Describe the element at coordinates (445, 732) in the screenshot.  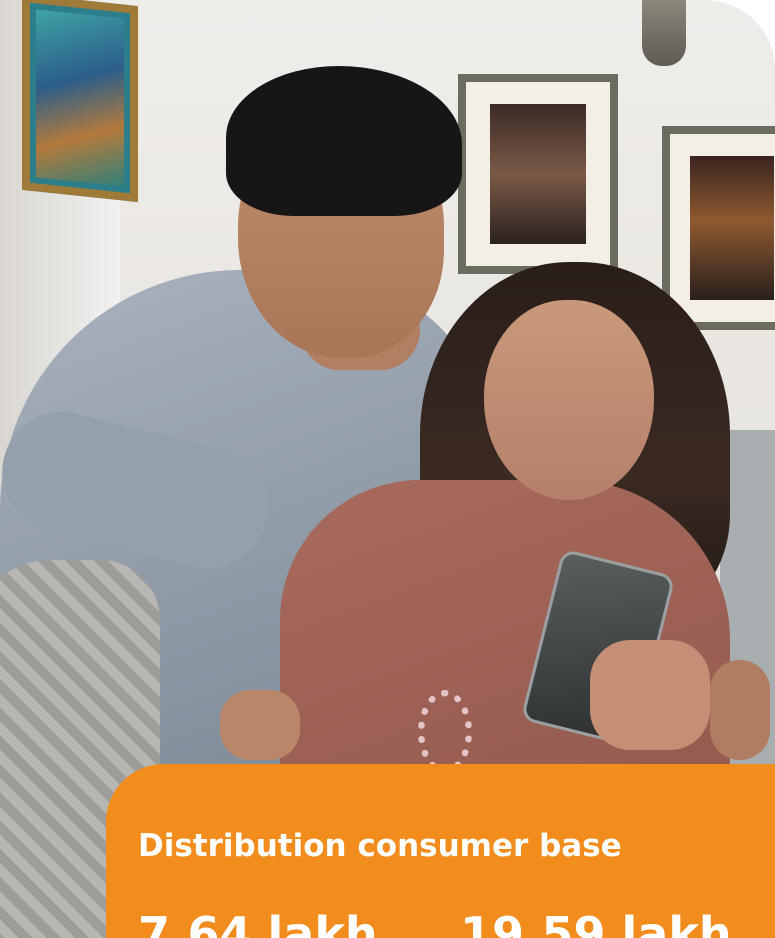
I see `bracelet` at that location.